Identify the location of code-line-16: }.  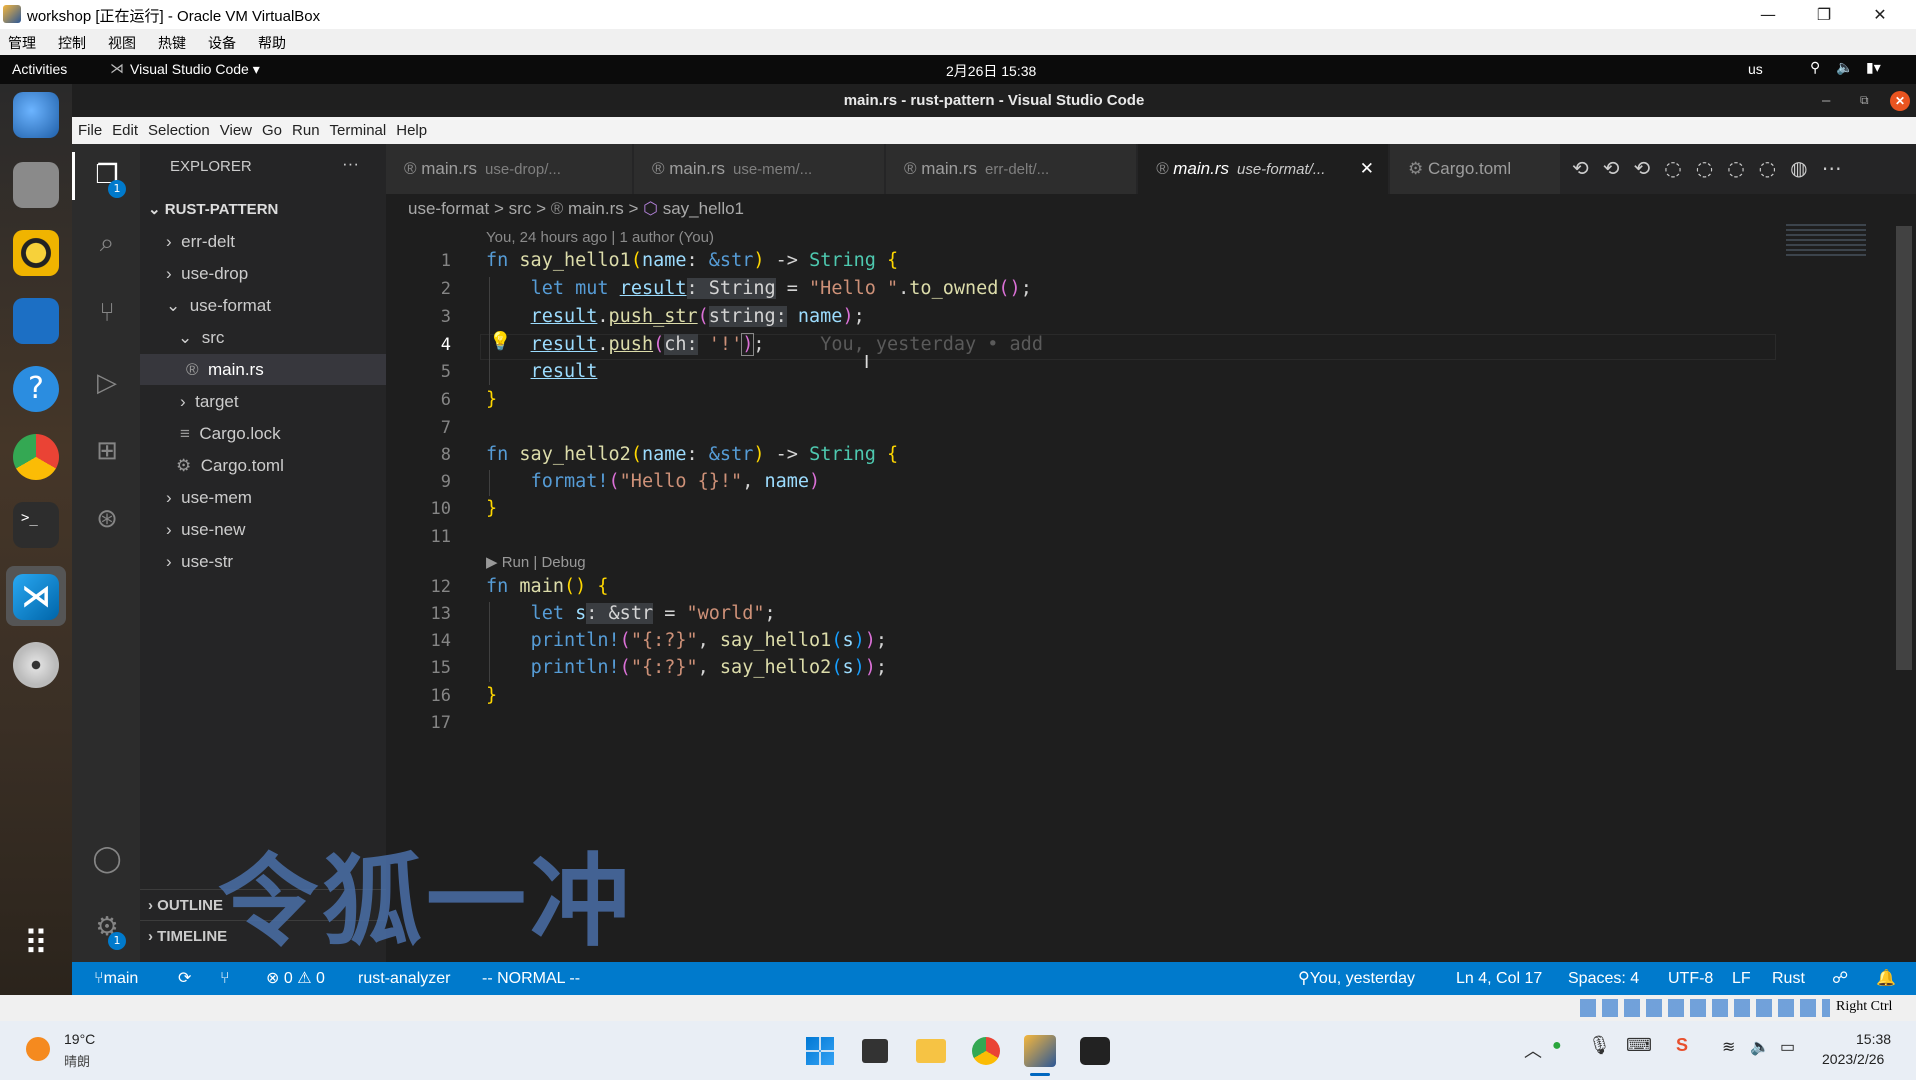
(491, 695).